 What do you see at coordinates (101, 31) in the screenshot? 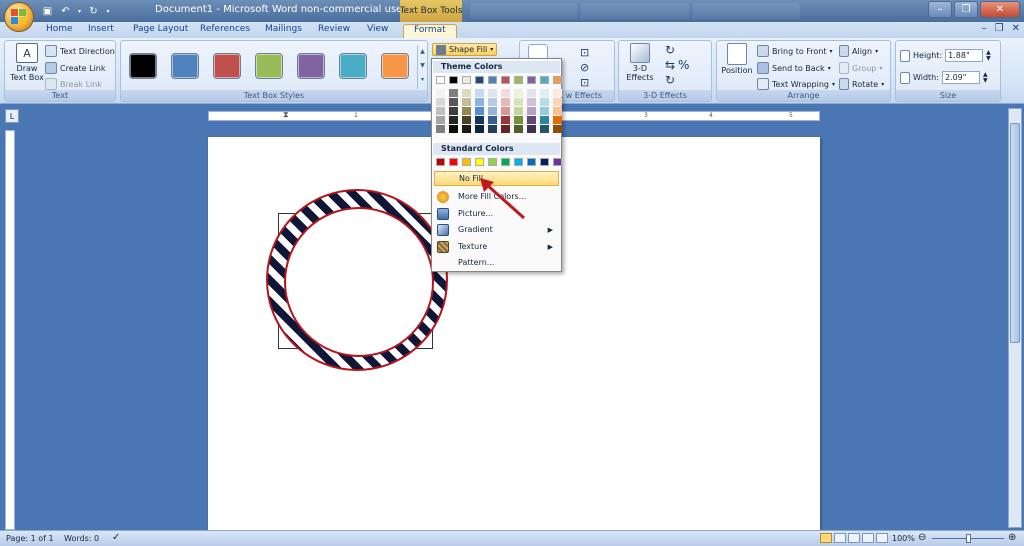
I see `tab-insert: Insert` at bounding box center [101, 31].